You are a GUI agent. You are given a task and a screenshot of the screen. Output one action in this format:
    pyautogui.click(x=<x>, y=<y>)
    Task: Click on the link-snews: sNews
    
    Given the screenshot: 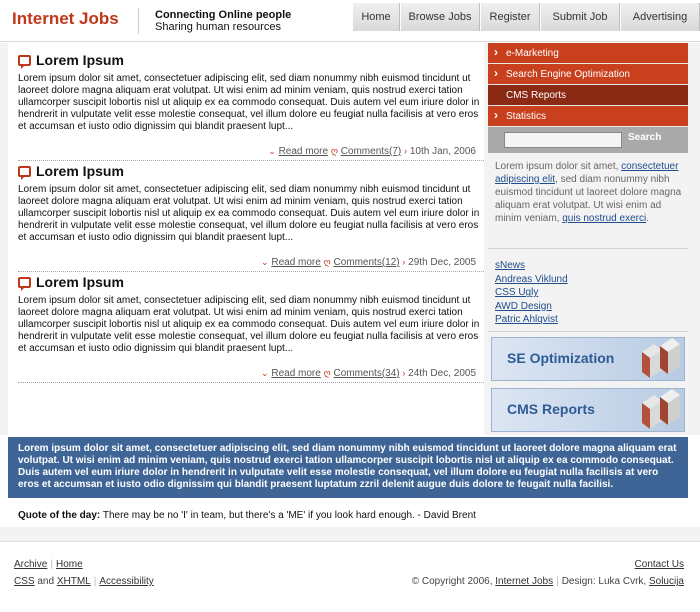 What is the action you would take?
    pyautogui.click(x=531, y=266)
    